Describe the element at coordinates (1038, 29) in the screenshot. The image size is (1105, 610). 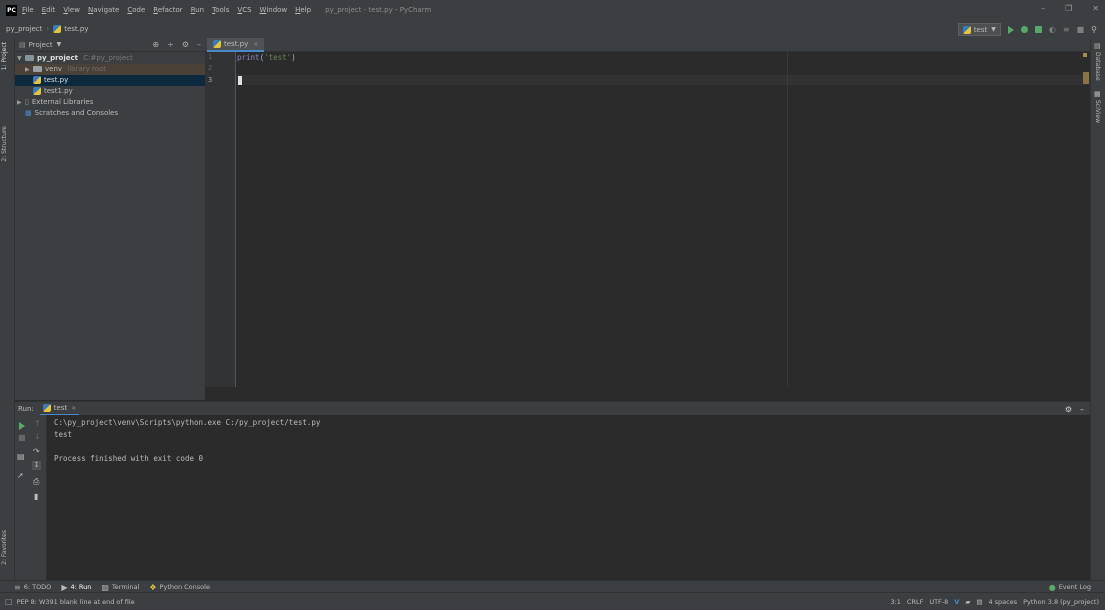
I see `coverage-icon` at that location.